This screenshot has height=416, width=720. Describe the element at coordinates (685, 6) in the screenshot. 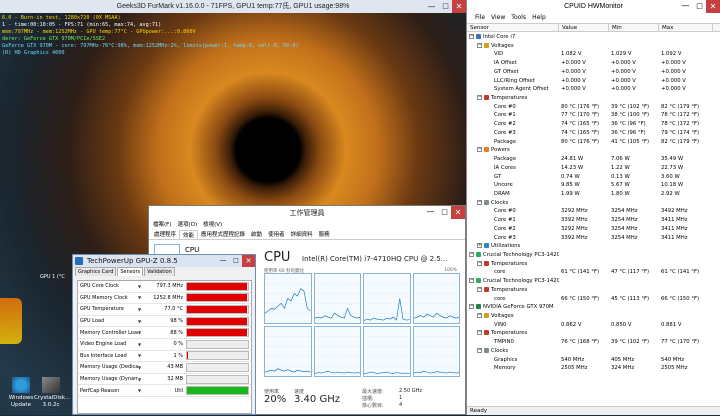

I see `hwmonitor-minimize-button: —` at that location.